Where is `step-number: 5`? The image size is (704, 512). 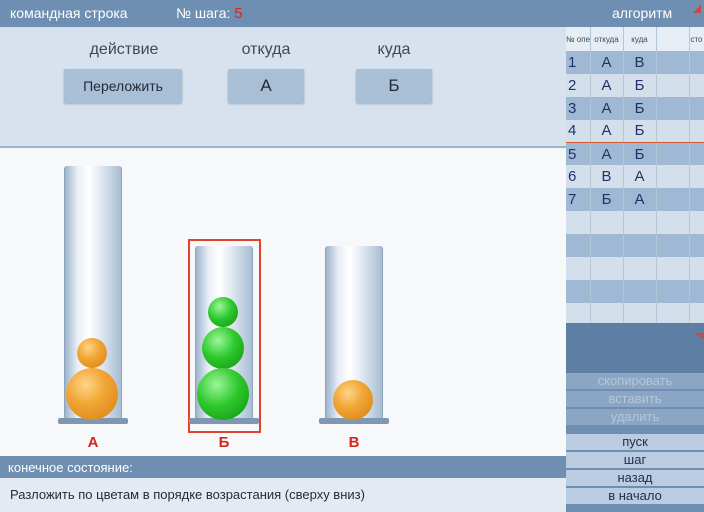
step-number: 5 is located at coordinates (238, 13).